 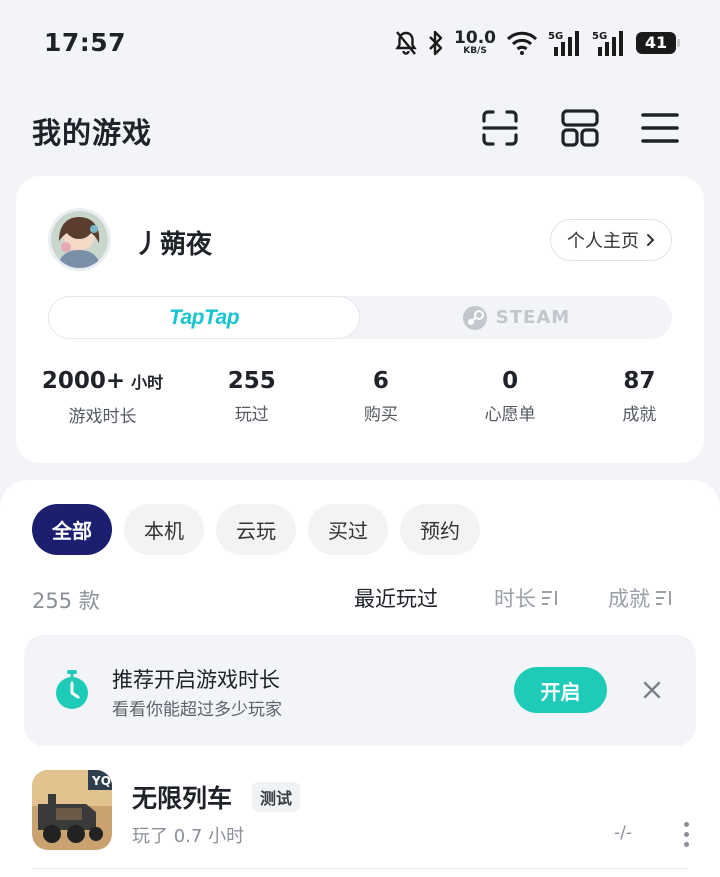 I want to click on profile-home-button: 个人主页, so click(x=611, y=240).